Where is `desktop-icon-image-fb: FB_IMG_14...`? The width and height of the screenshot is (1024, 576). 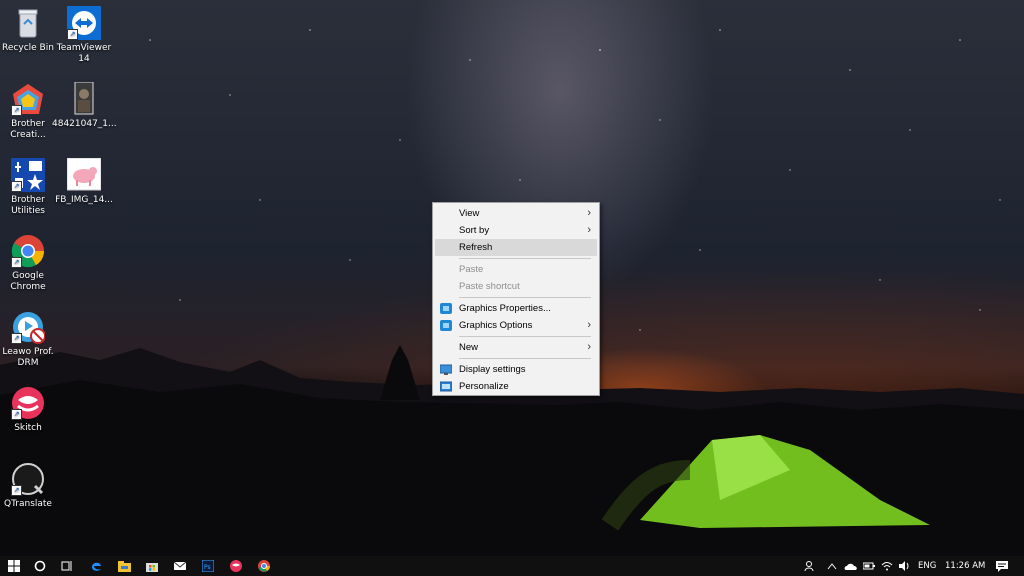
desktop-icon-image-fb: FB_IMG_14... is located at coordinates (84, 182).